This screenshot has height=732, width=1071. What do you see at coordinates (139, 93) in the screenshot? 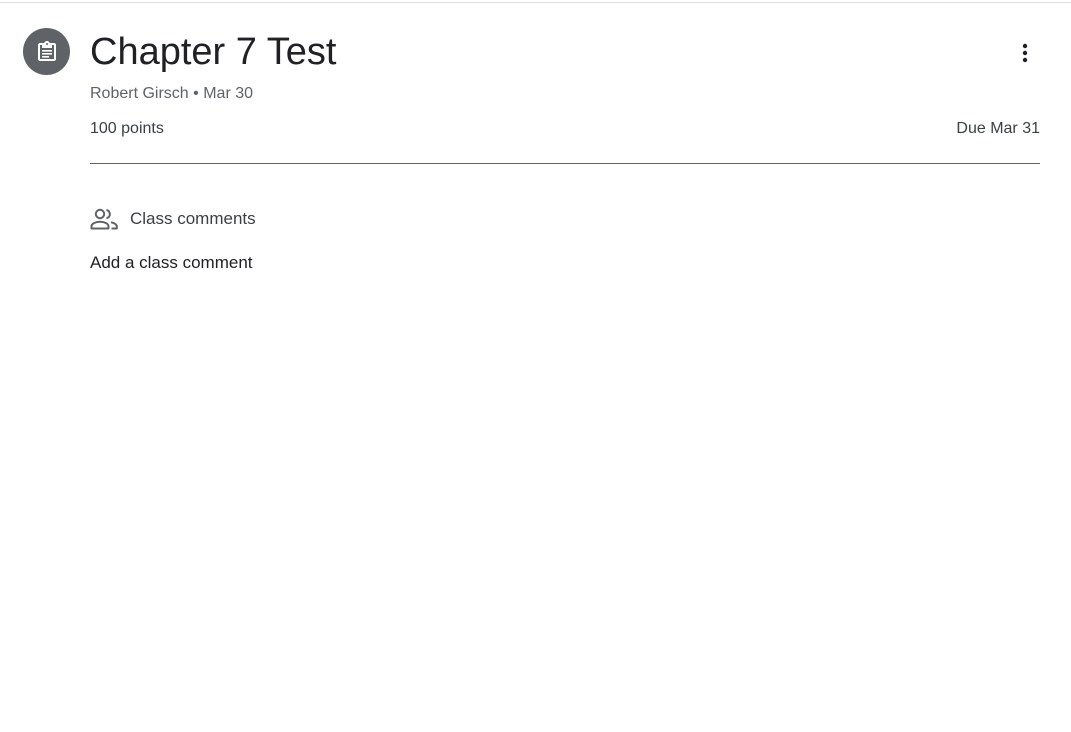
I see `author-name: Robert Girsch` at bounding box center [139, 93].